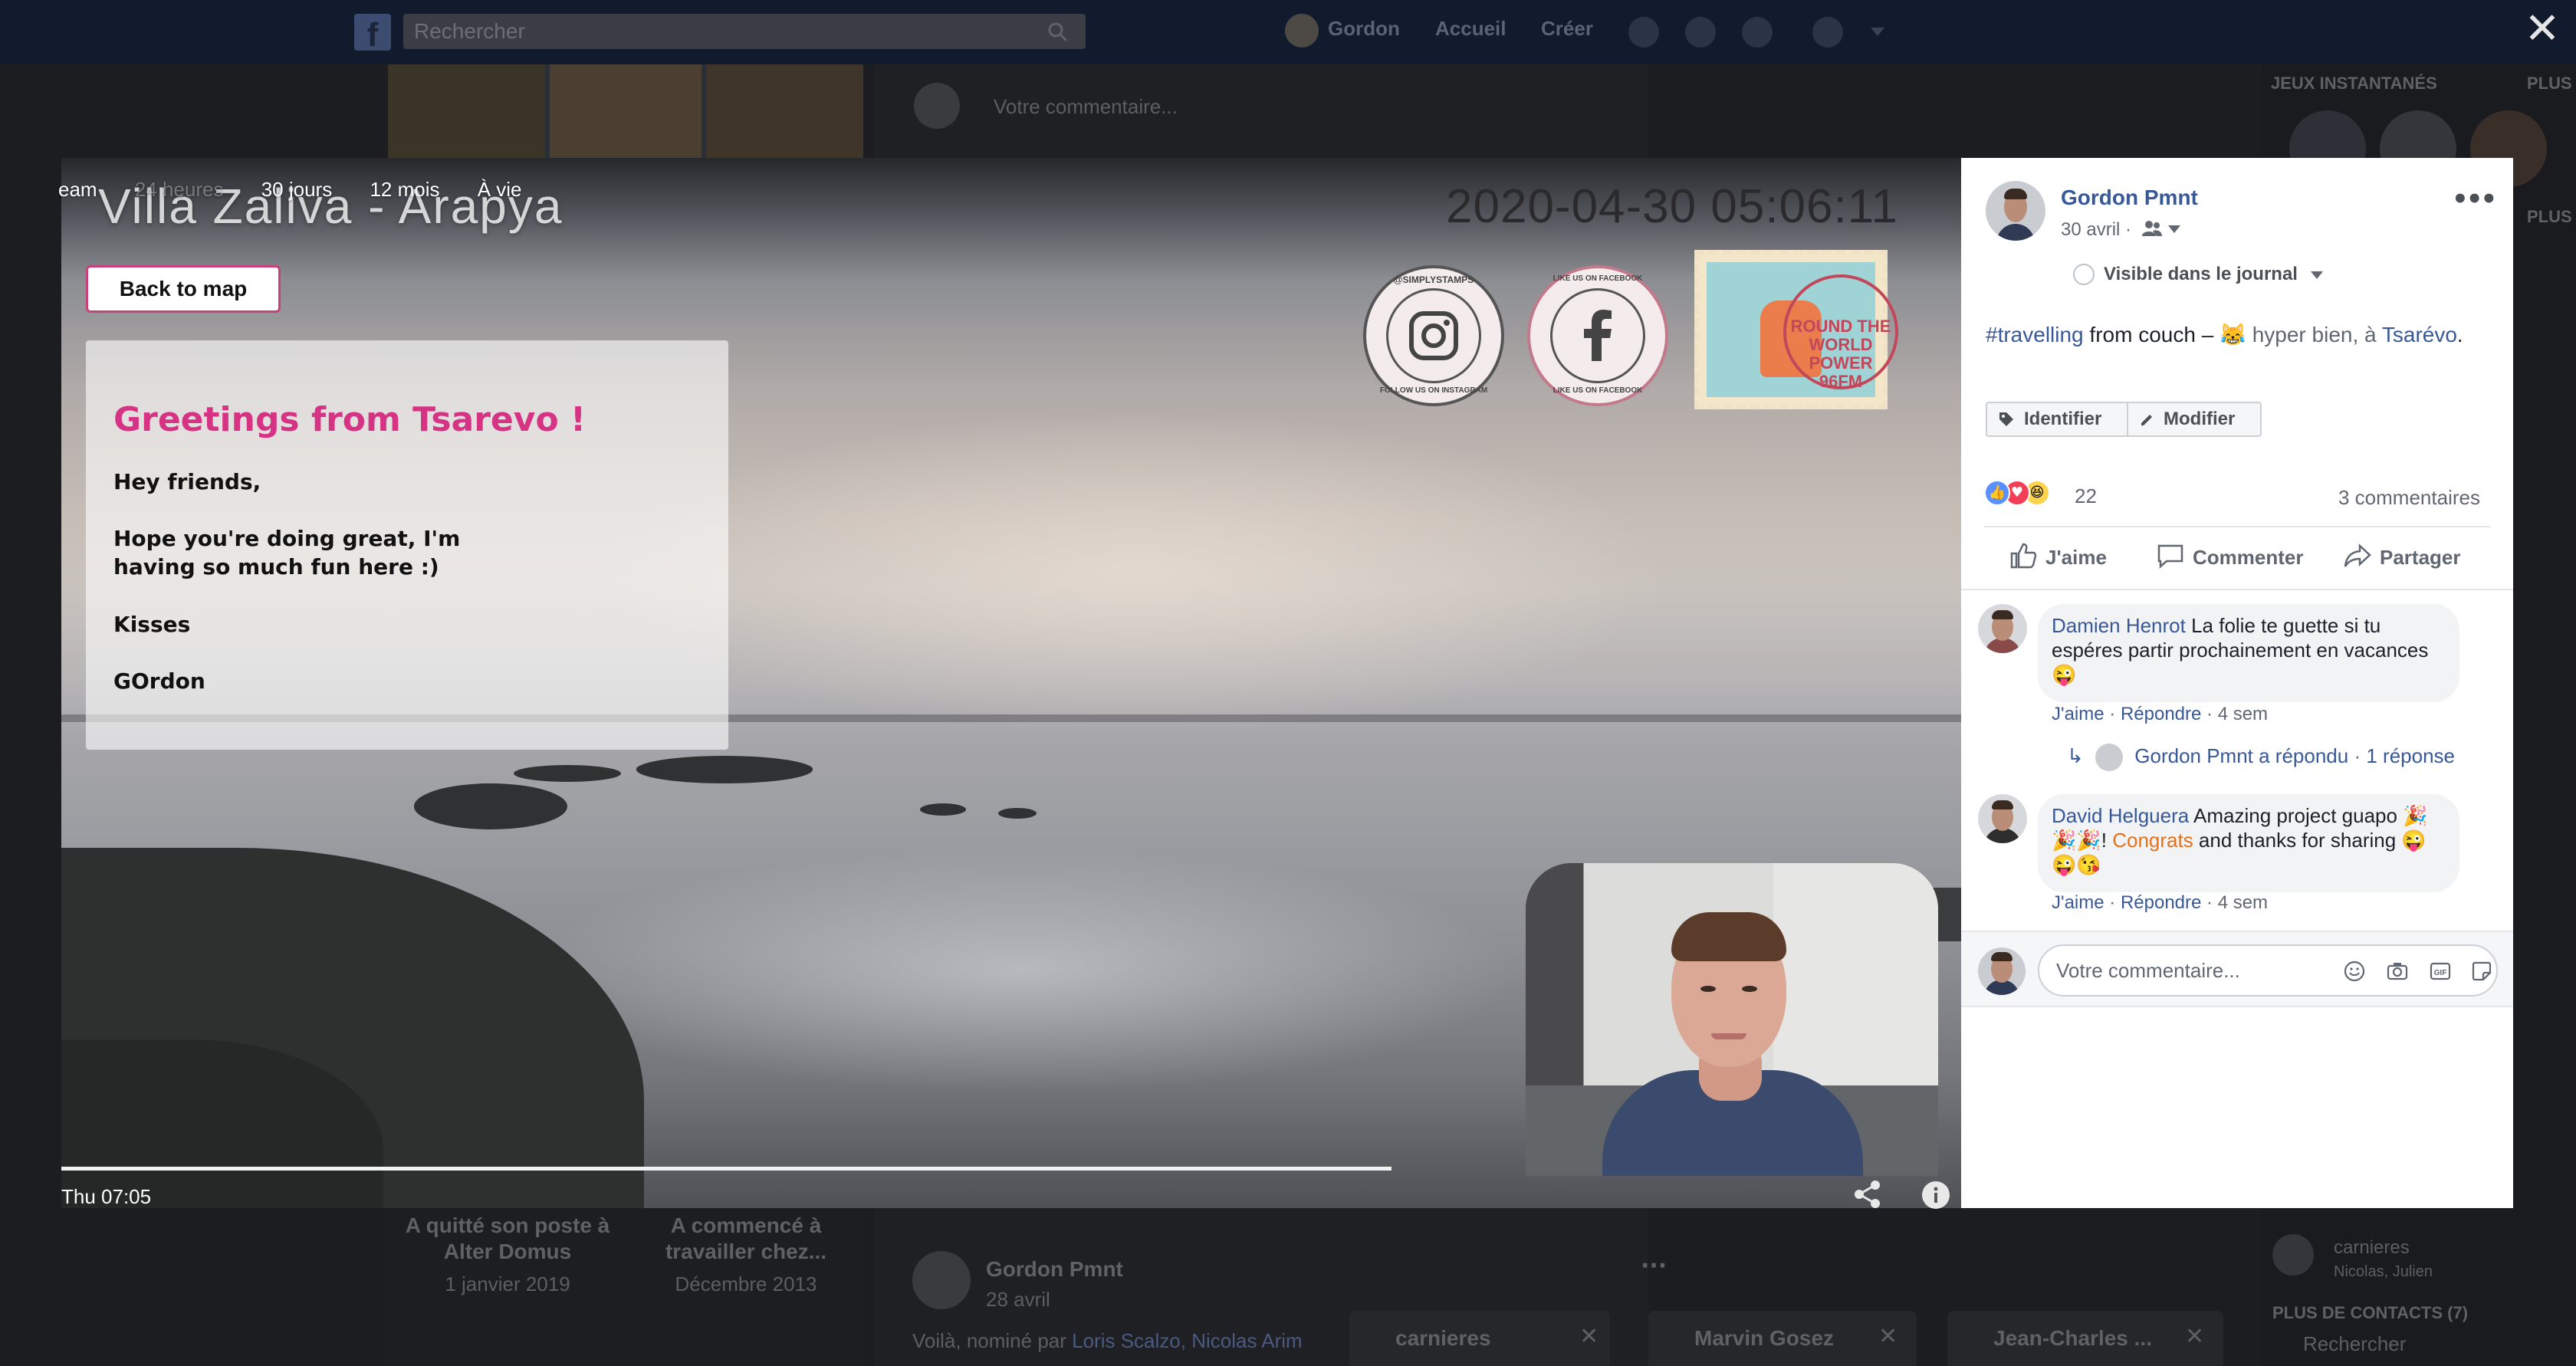  I want to click on audience-caret-icon, so click(2174, 229).